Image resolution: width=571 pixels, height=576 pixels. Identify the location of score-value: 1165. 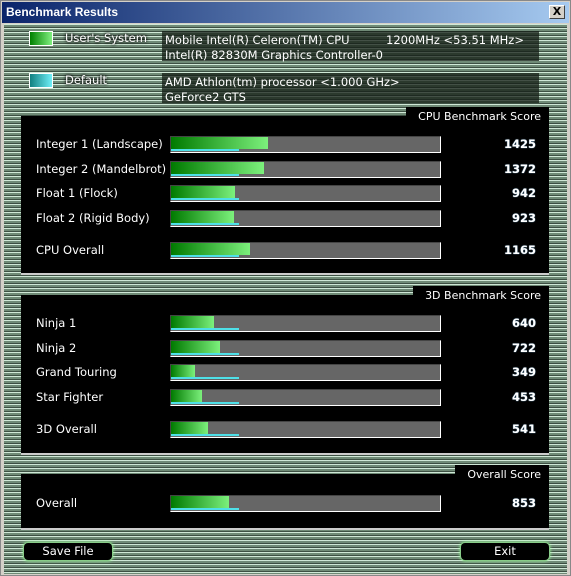
(519, 250).